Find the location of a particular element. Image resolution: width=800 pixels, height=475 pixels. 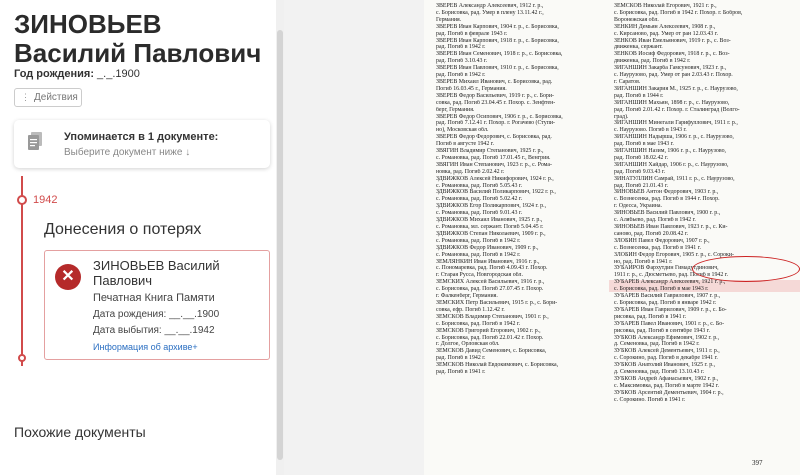

circled-entry-marker is located at coordinates (746, 269).